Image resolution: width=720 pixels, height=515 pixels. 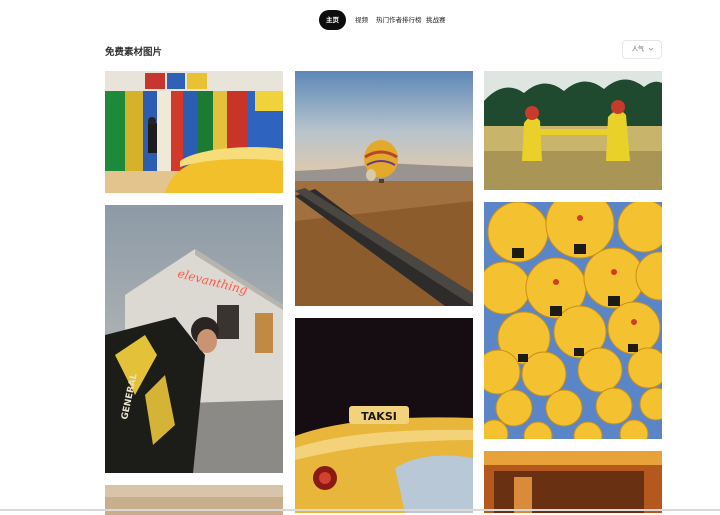 I want to click on photo-taxi: TAKSI, so click(x=384, y=415).